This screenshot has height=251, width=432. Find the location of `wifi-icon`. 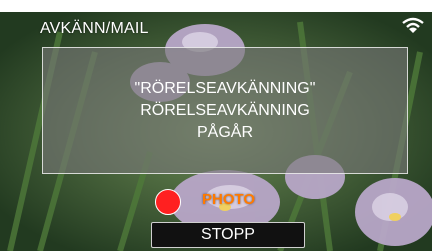

wifi-icon is located at coordinates (413, 25).